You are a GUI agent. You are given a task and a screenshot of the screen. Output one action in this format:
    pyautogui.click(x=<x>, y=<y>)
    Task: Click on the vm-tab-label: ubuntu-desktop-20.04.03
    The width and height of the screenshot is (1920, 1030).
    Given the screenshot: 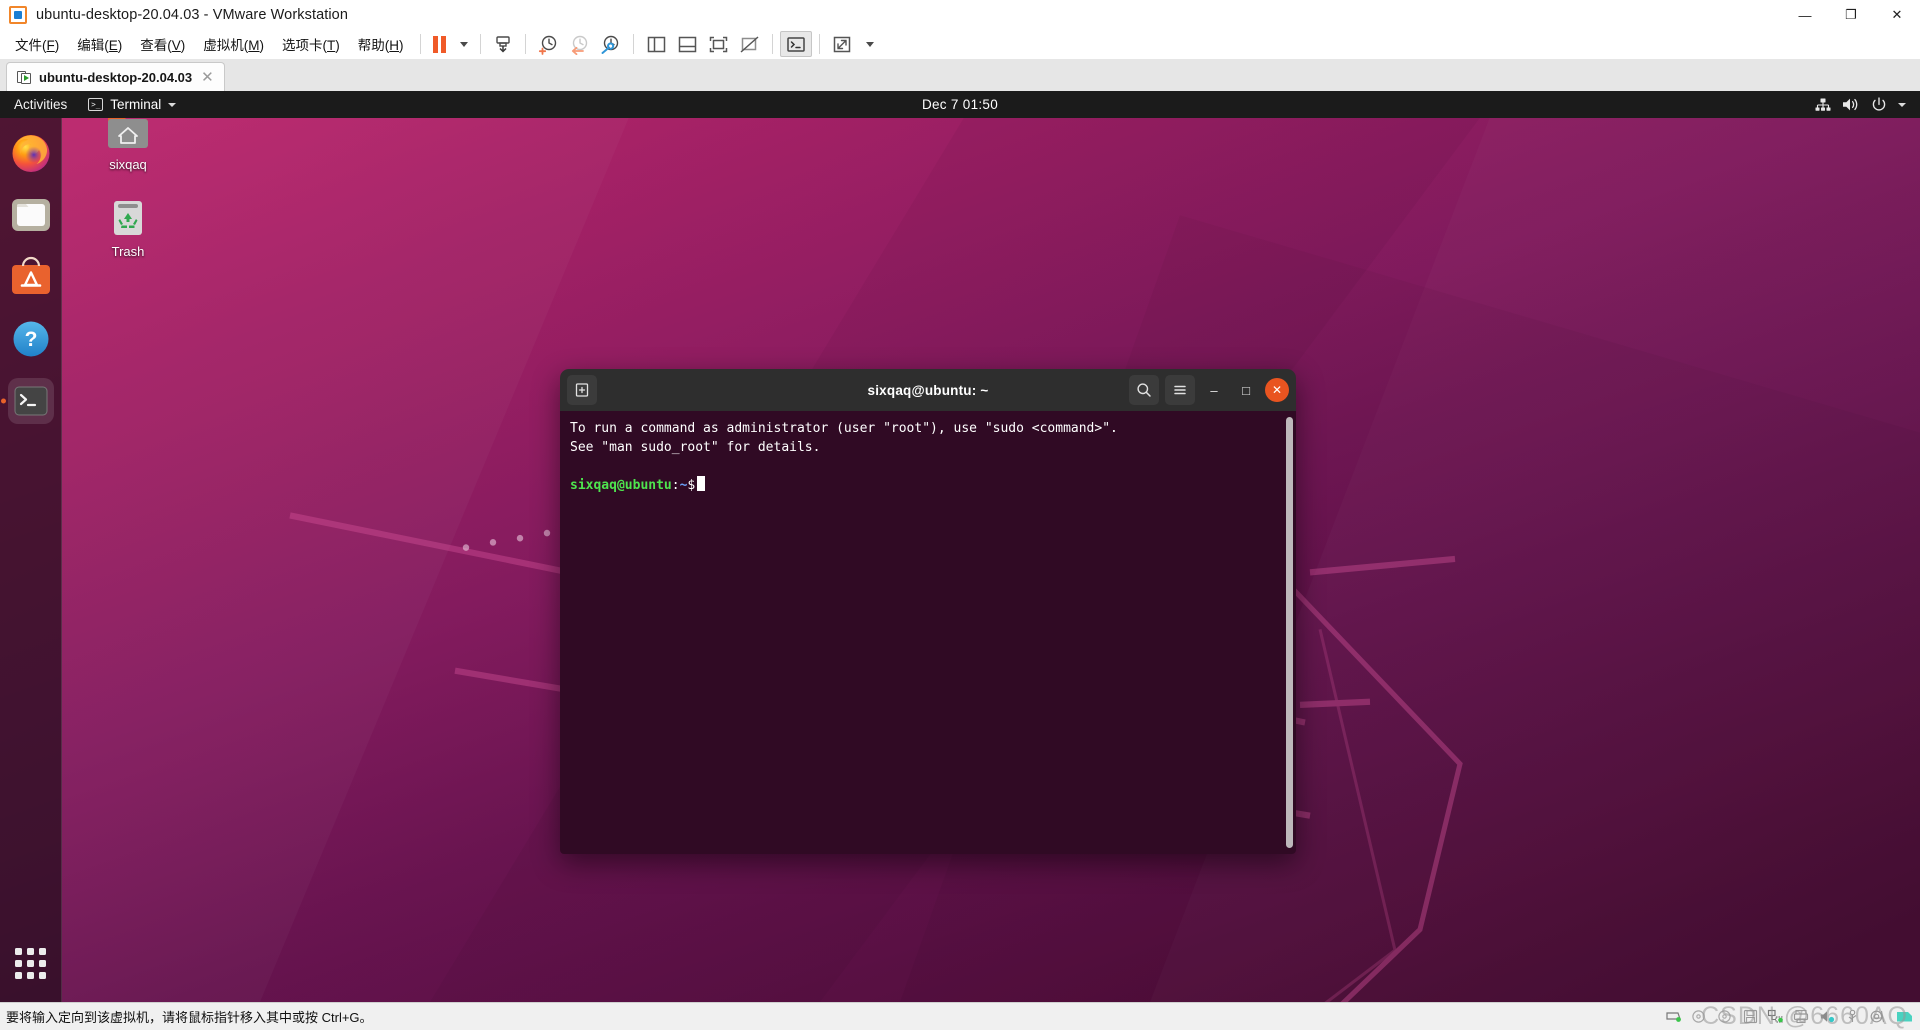 What is the action you would take?
    pyautogui.click(x=116, y=77)
    